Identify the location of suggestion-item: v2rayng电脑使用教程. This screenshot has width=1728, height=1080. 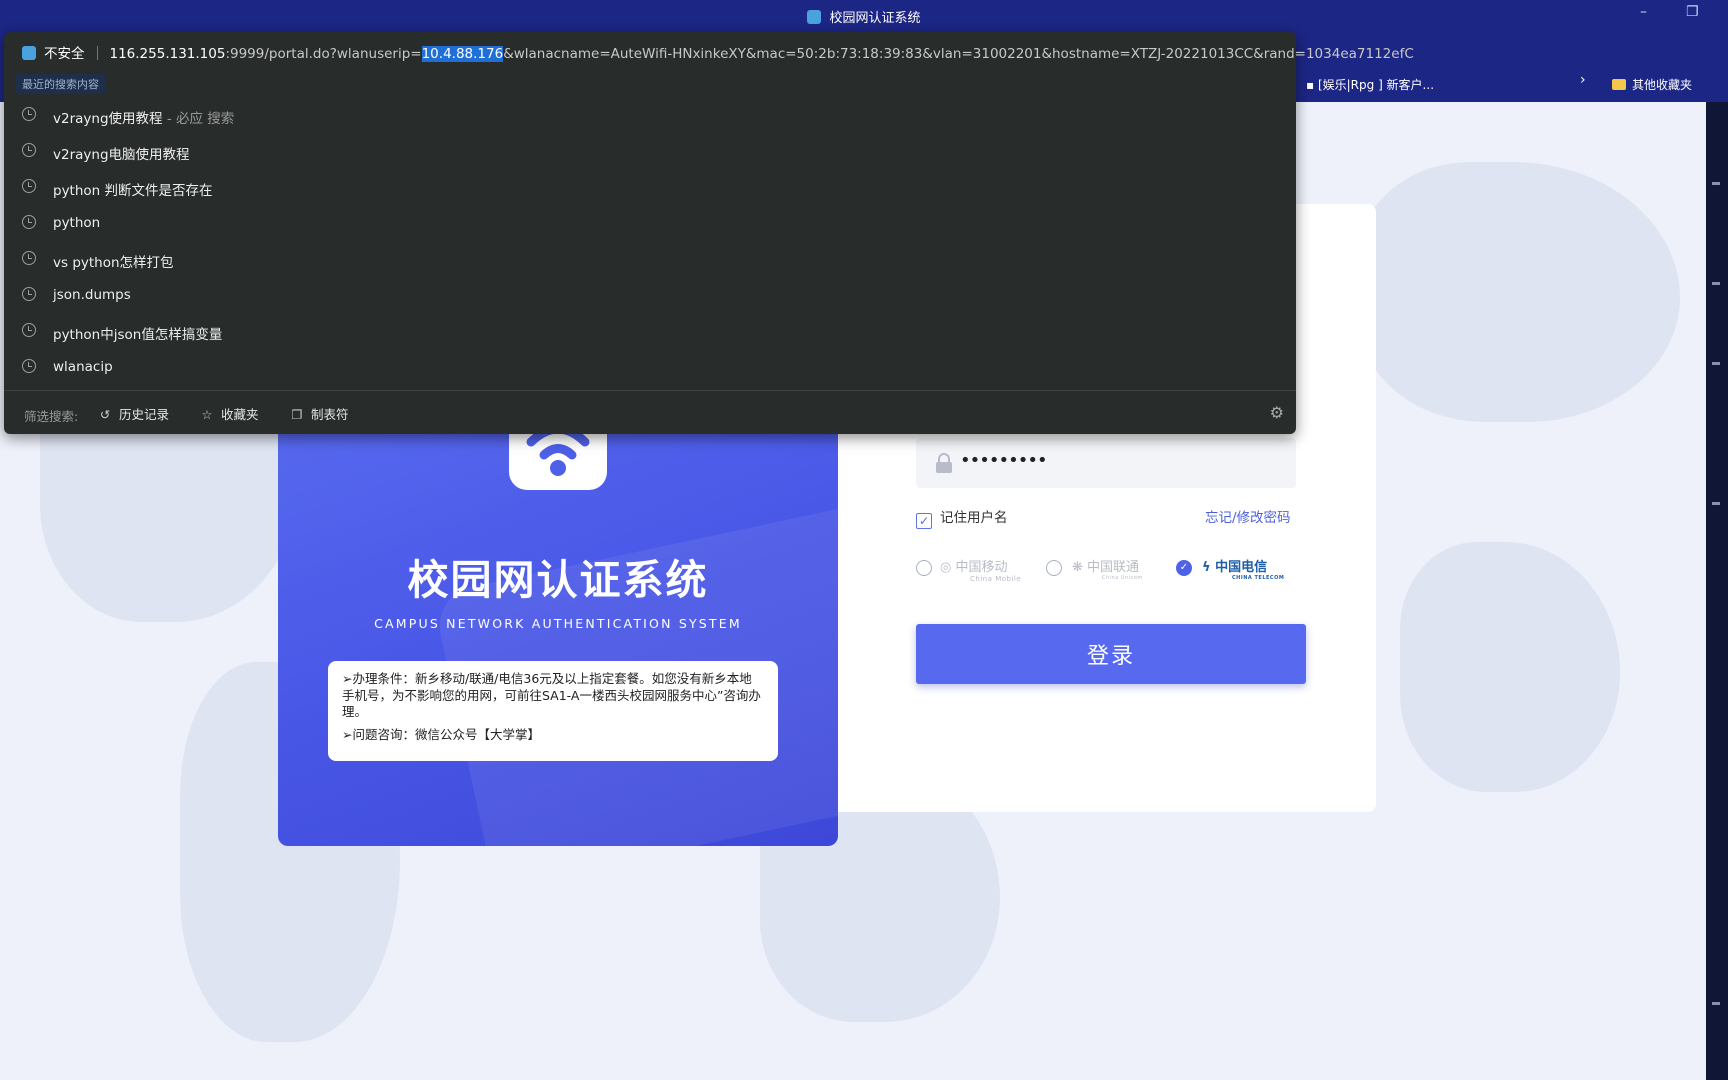
(650, 152).